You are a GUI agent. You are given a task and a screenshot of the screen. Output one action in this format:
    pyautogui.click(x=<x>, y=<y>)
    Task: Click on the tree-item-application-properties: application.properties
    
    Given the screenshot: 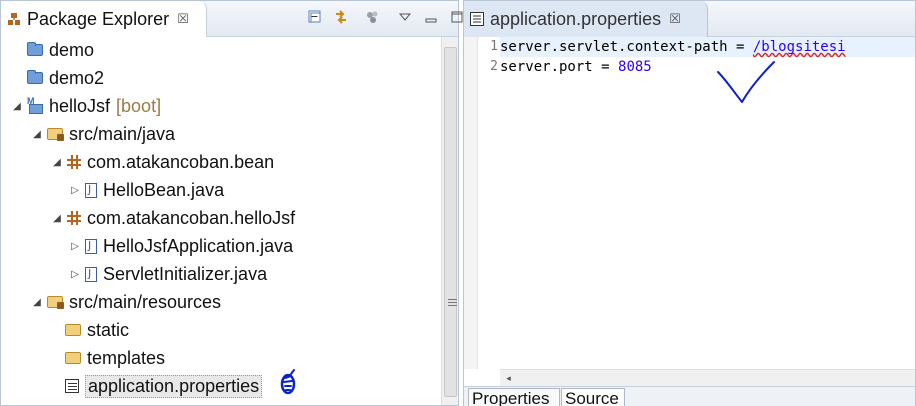 What is the action you would take?
    pyautogui.click(x=164, y=386)
    